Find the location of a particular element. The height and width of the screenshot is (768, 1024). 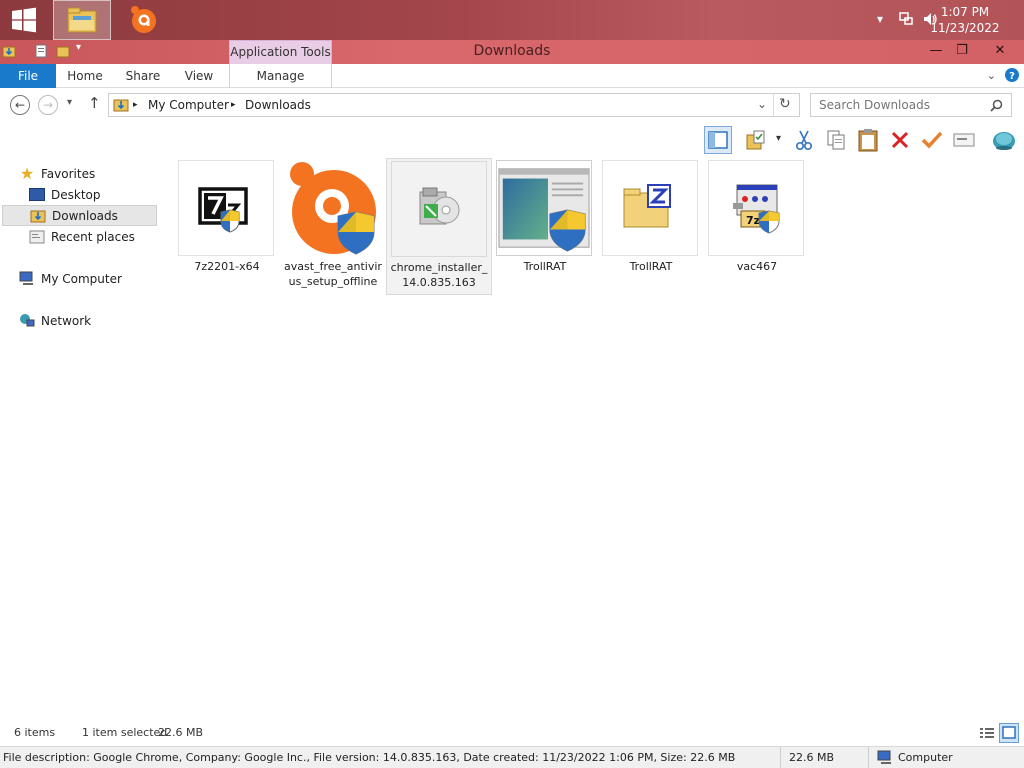

address-row: ← → ▾ ↑ ▸ My Computer ▸ Downloads ⌄ ↻ is located at coordinates (512, 105).